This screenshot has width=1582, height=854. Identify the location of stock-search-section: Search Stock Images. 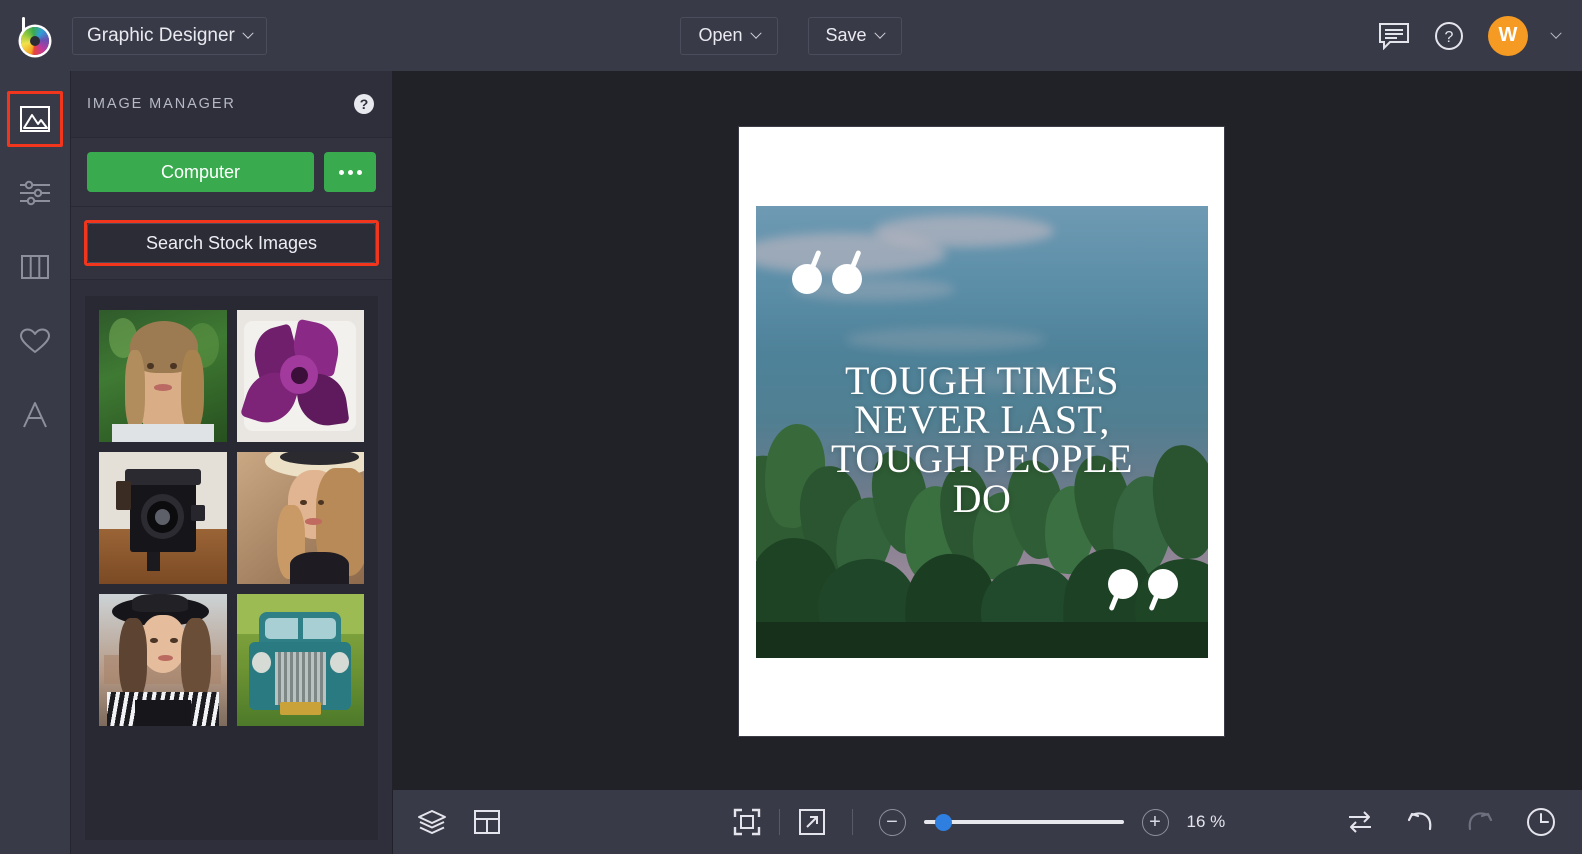
(231, 243).